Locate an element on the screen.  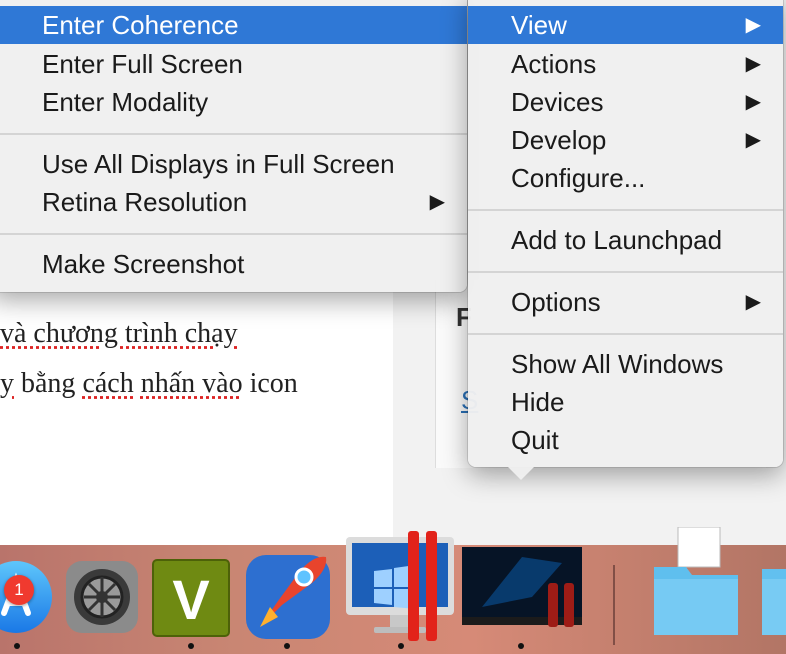
vim-icon: V is located at coordinates (191, 598).